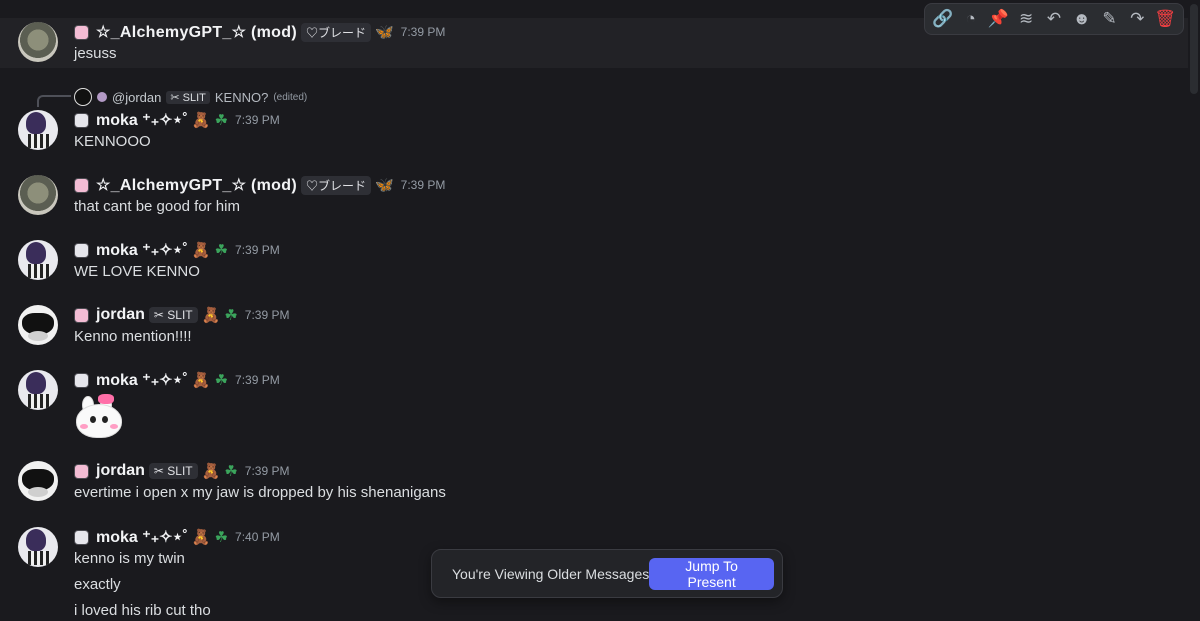  What do you see at coordinates (594, 131) in the screenshot?
I see `message: moka ⁺₊✧⋆˚ 🧸 ☘ 7:39 PM KENNOOO` at bounding box center [594, 131].